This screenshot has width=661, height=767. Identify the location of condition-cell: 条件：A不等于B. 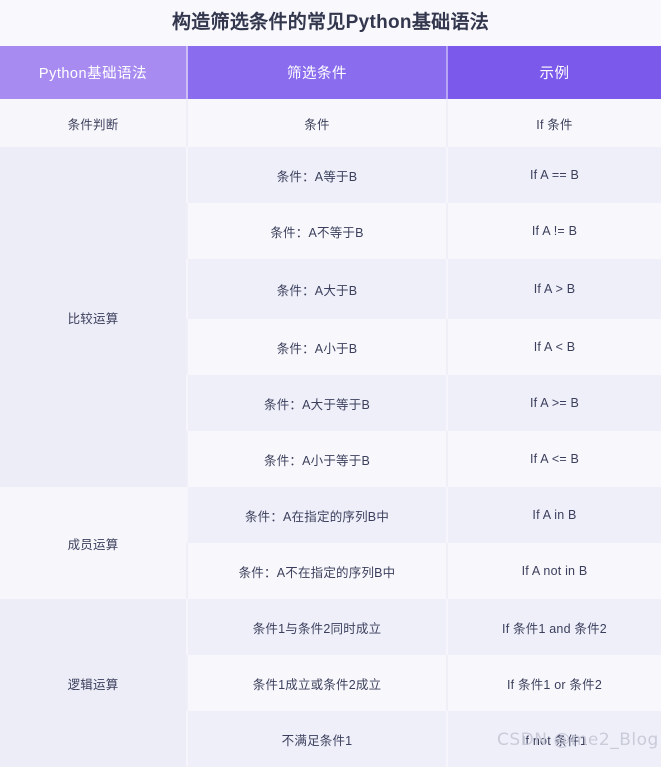
(316, 231).